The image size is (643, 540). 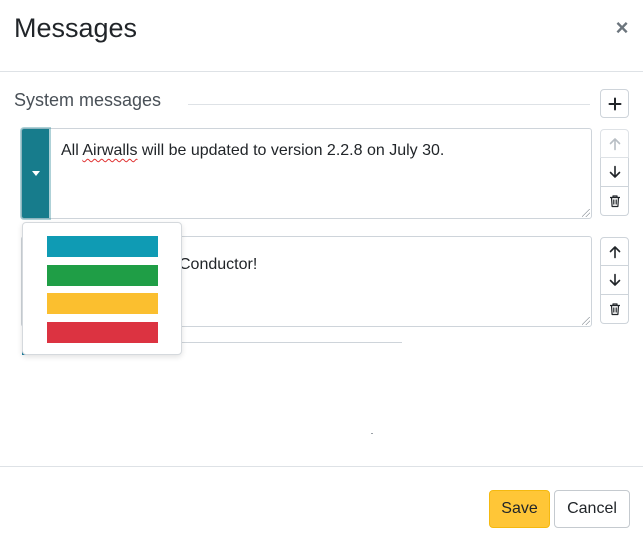 What do you see at coordinates (102, 303) in the screenshot?
I see `color-option-yellow` at bounding box center [102, 303].